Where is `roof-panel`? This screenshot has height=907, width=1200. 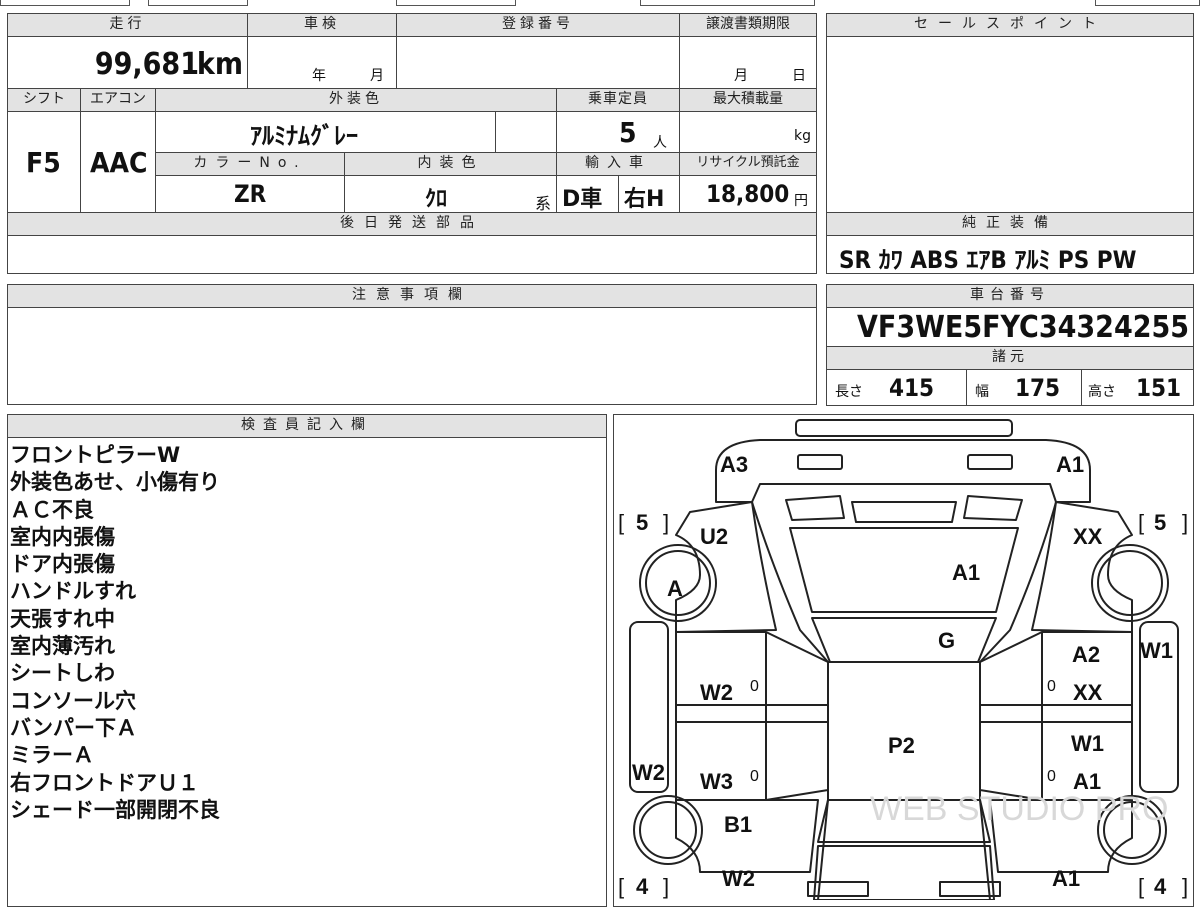 roof-panel is located at coordinates (904, 731).